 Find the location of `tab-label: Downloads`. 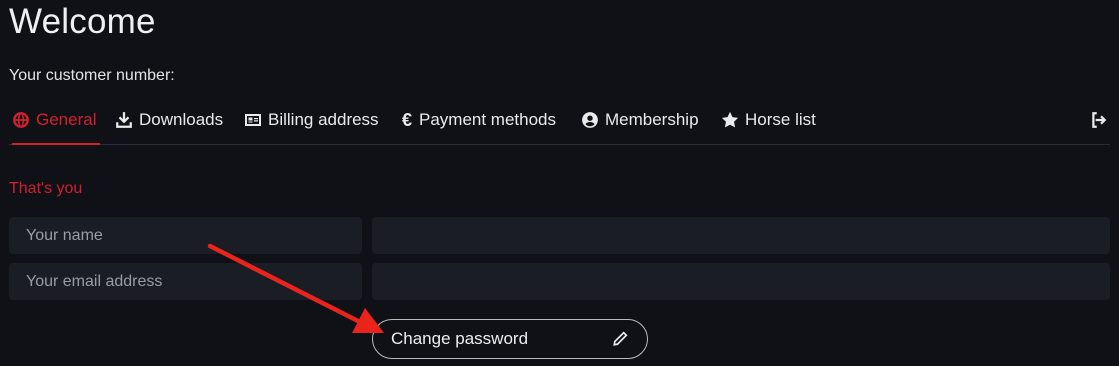

tab-label: Downloads is located at coordinates (181, 119).